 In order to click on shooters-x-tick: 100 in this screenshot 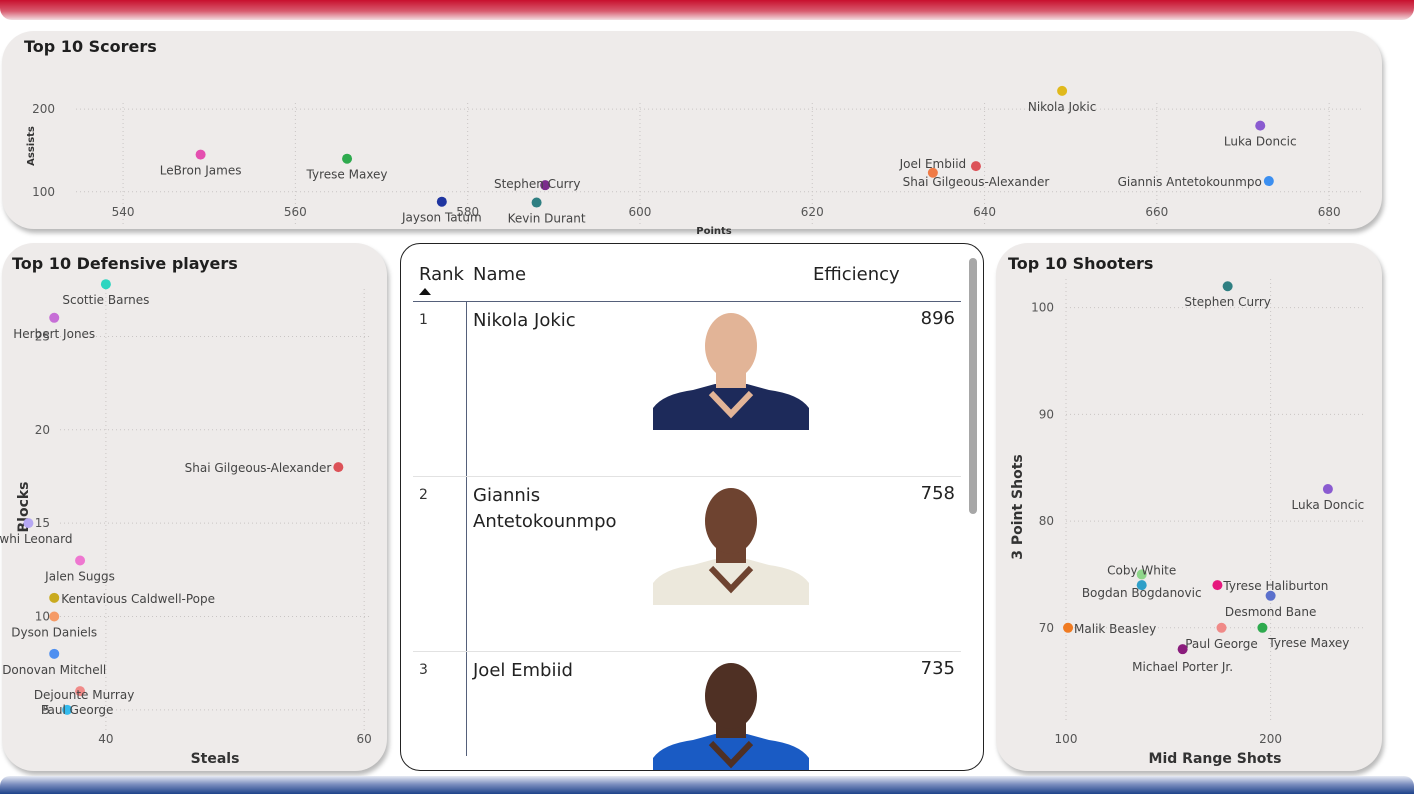, I will do `click(1066, 739)`.